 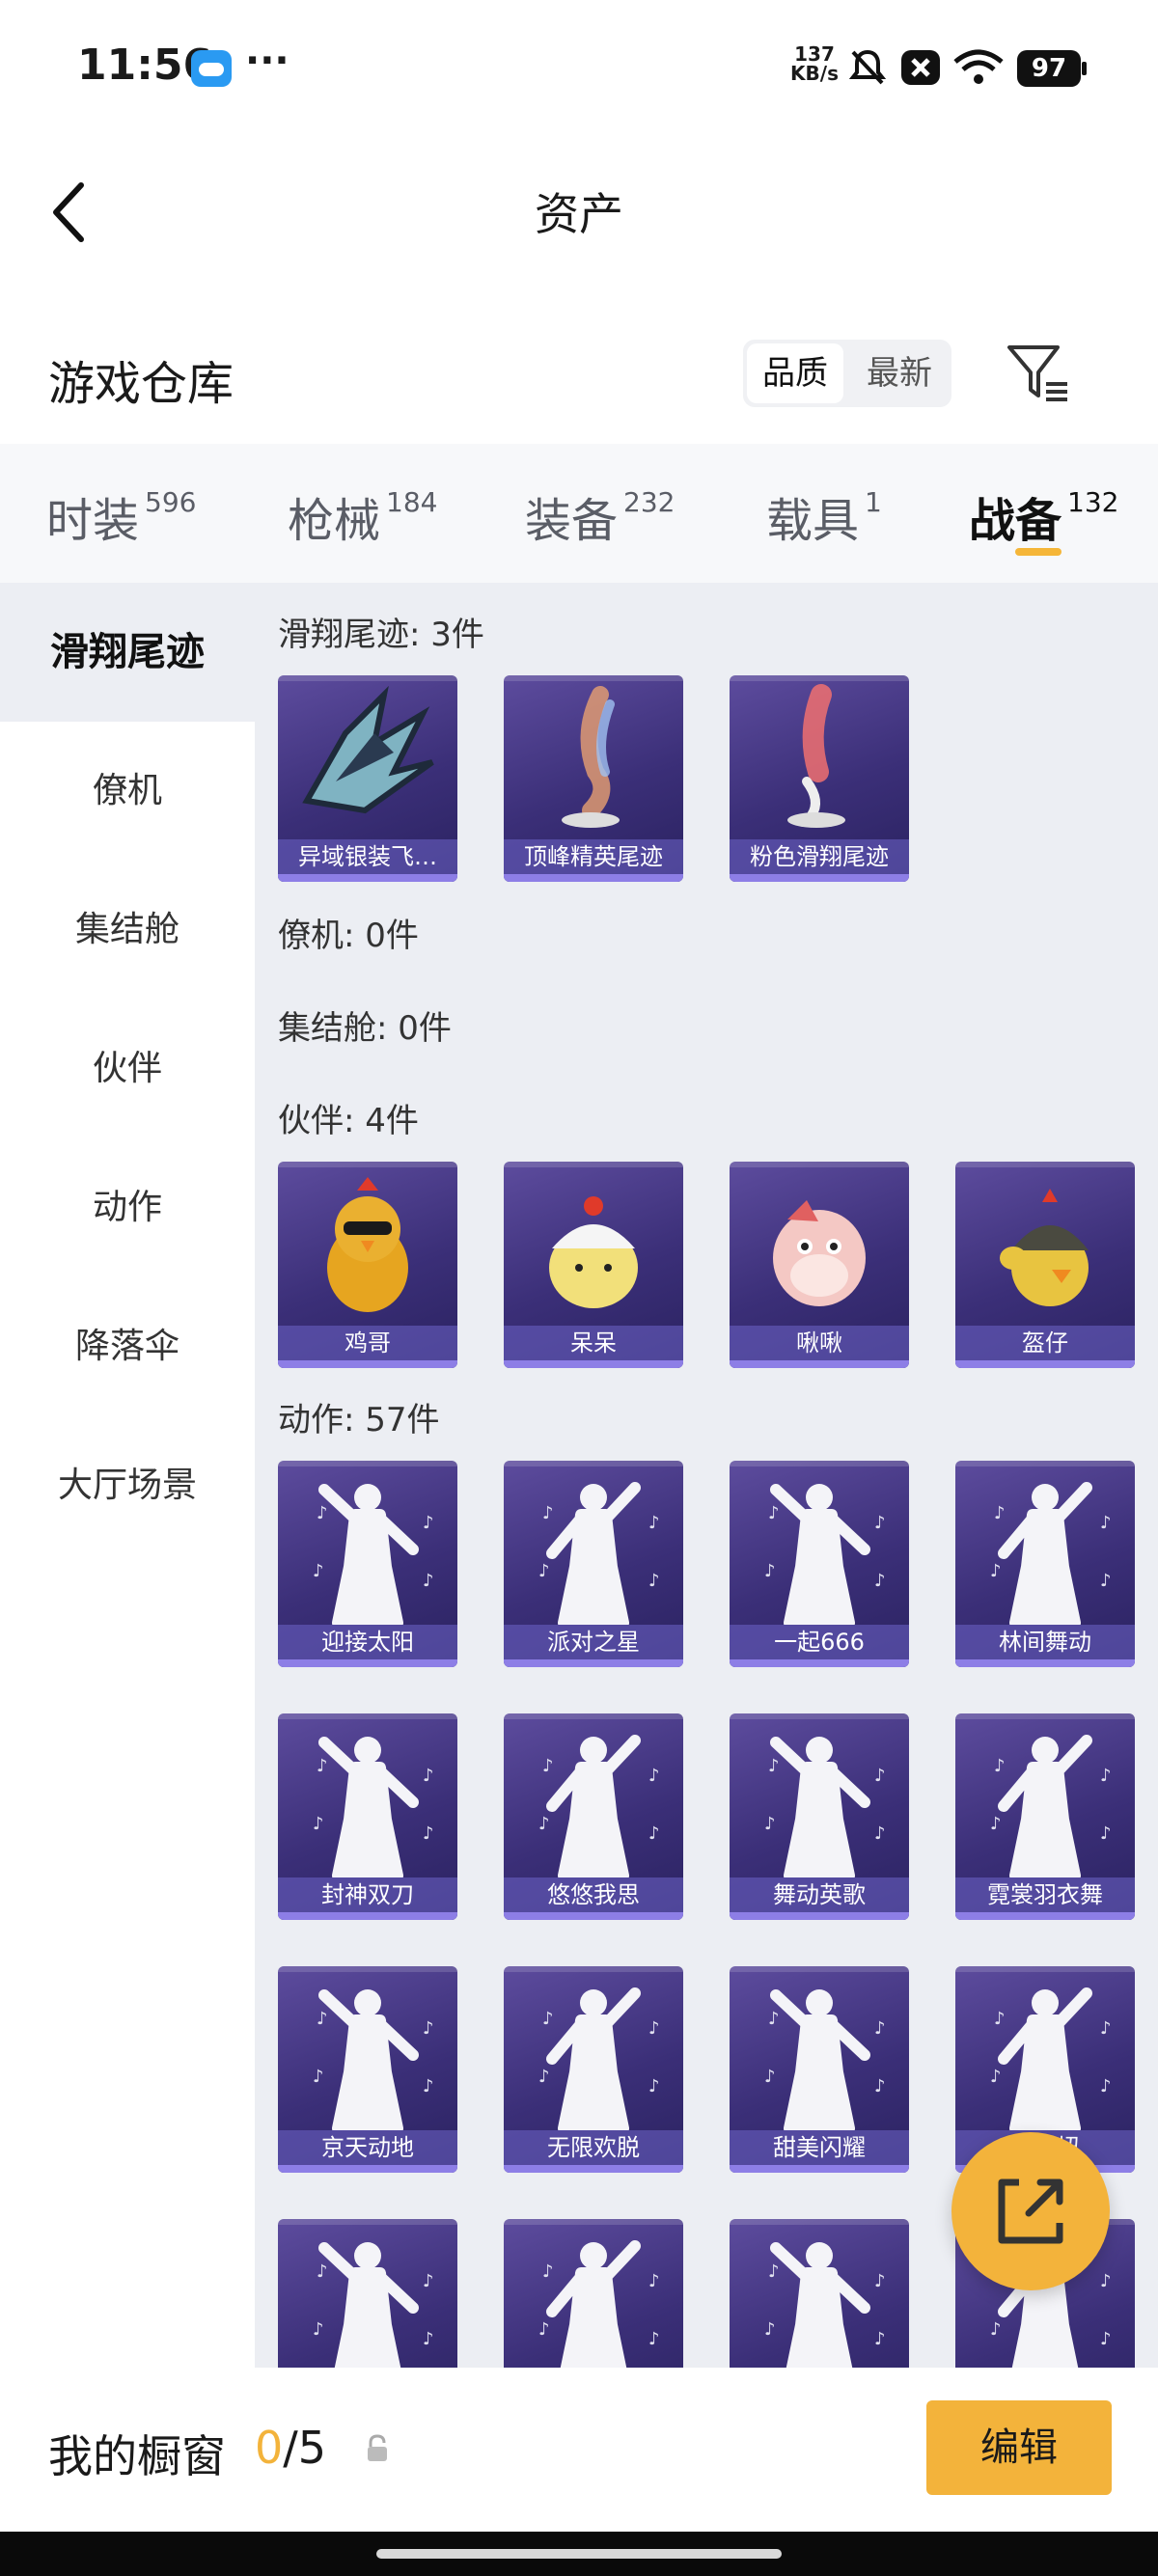 What do you see at coordinates (1044, 1248) in the screenshot?
I see `helmet-chick-partner-image` at bounding box center [1044, 1248].